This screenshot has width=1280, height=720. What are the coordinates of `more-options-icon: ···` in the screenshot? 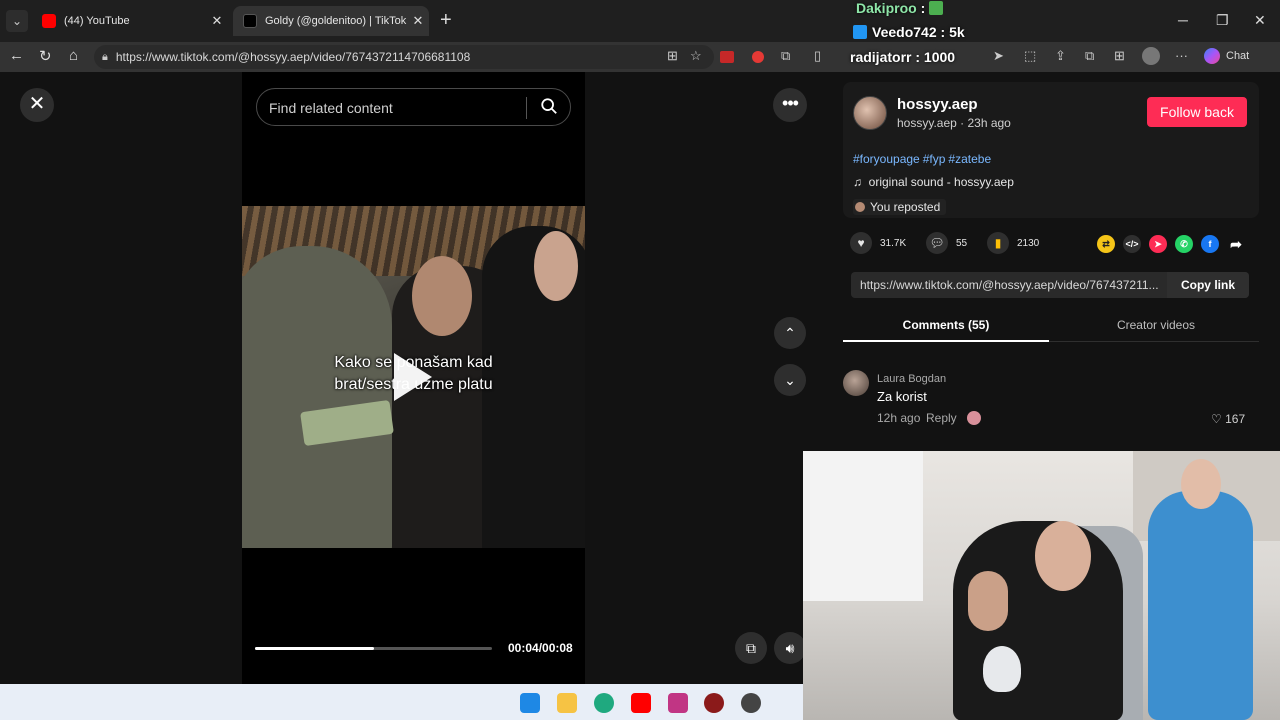 It's located at (1181, 55).